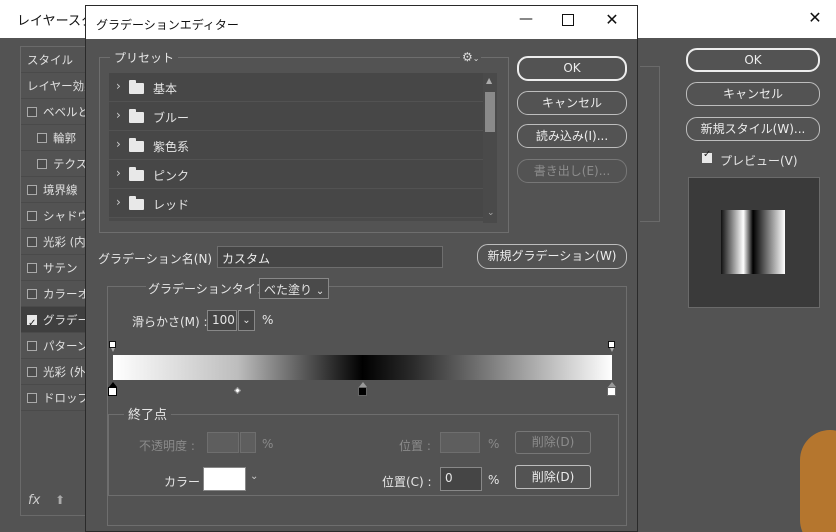 The height and width of the screenshot is (532, 836). Describe the element at coordinates (490, 112) in the screenshot. I see `scrollbar-thumb` at that location.